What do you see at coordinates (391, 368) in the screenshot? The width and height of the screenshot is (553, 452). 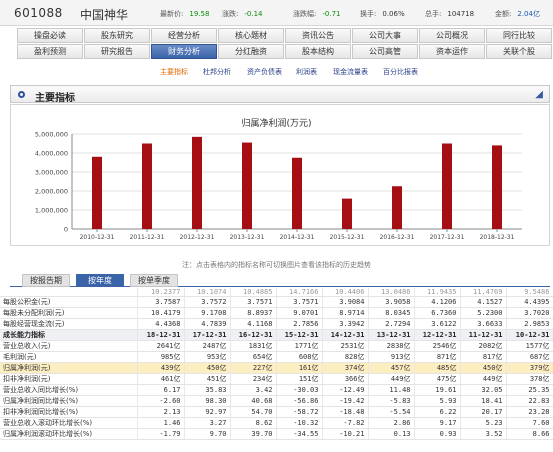 I see `cell-value: 457亿` at bounding box center [391, 368].